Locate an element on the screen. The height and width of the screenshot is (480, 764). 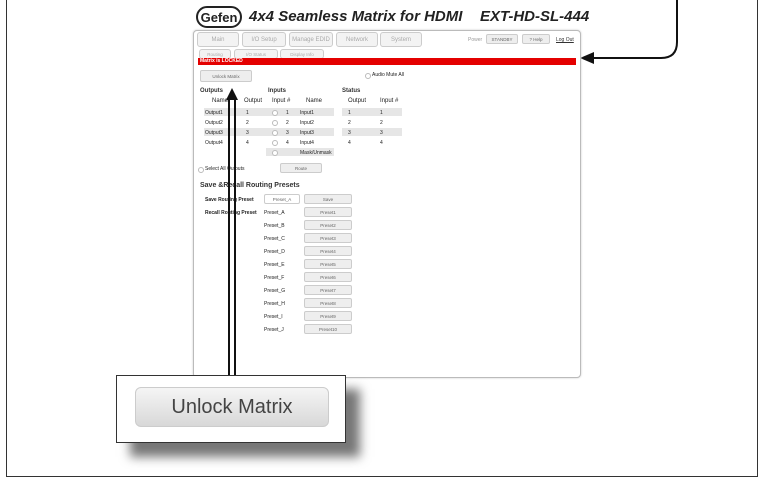
presets-heading: Save &Recall Routing Presets is located at coordinates (250, 185).